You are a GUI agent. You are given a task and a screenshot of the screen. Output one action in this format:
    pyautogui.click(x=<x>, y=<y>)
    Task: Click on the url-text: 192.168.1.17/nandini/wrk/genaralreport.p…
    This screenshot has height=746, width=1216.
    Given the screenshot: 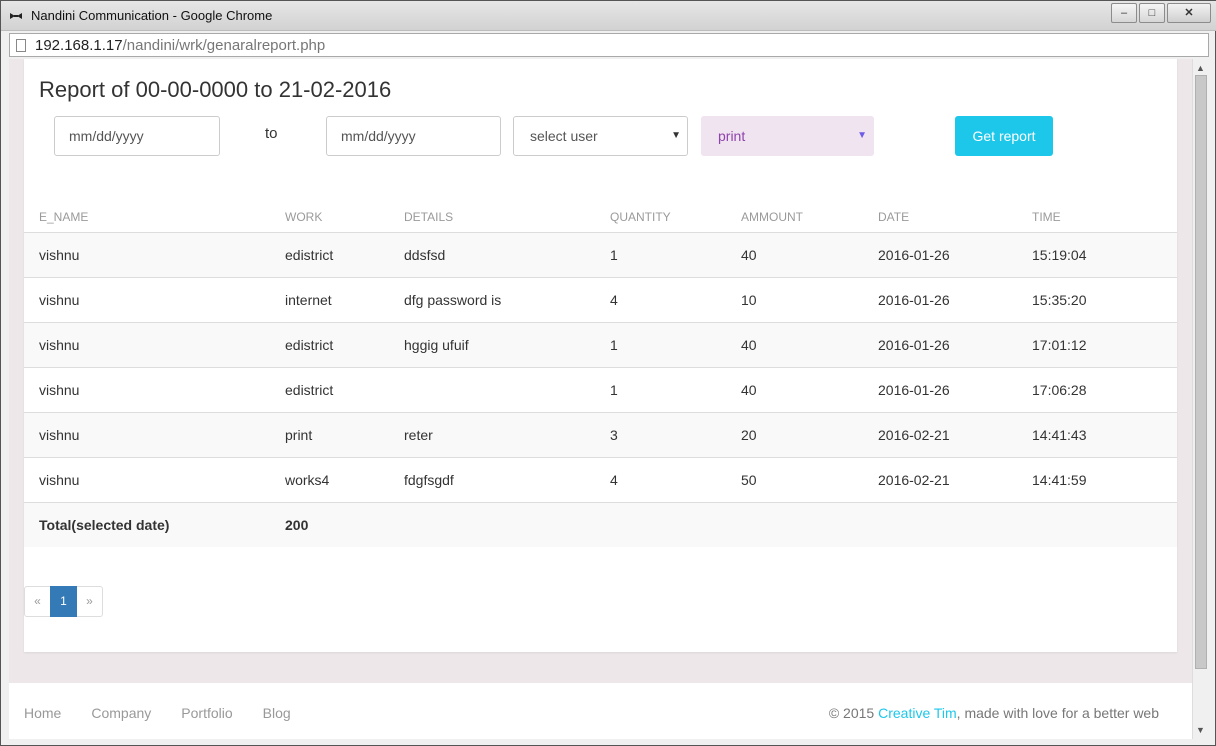 What is the action you would take?
    pyautogui.click(x=180, y=45)
    